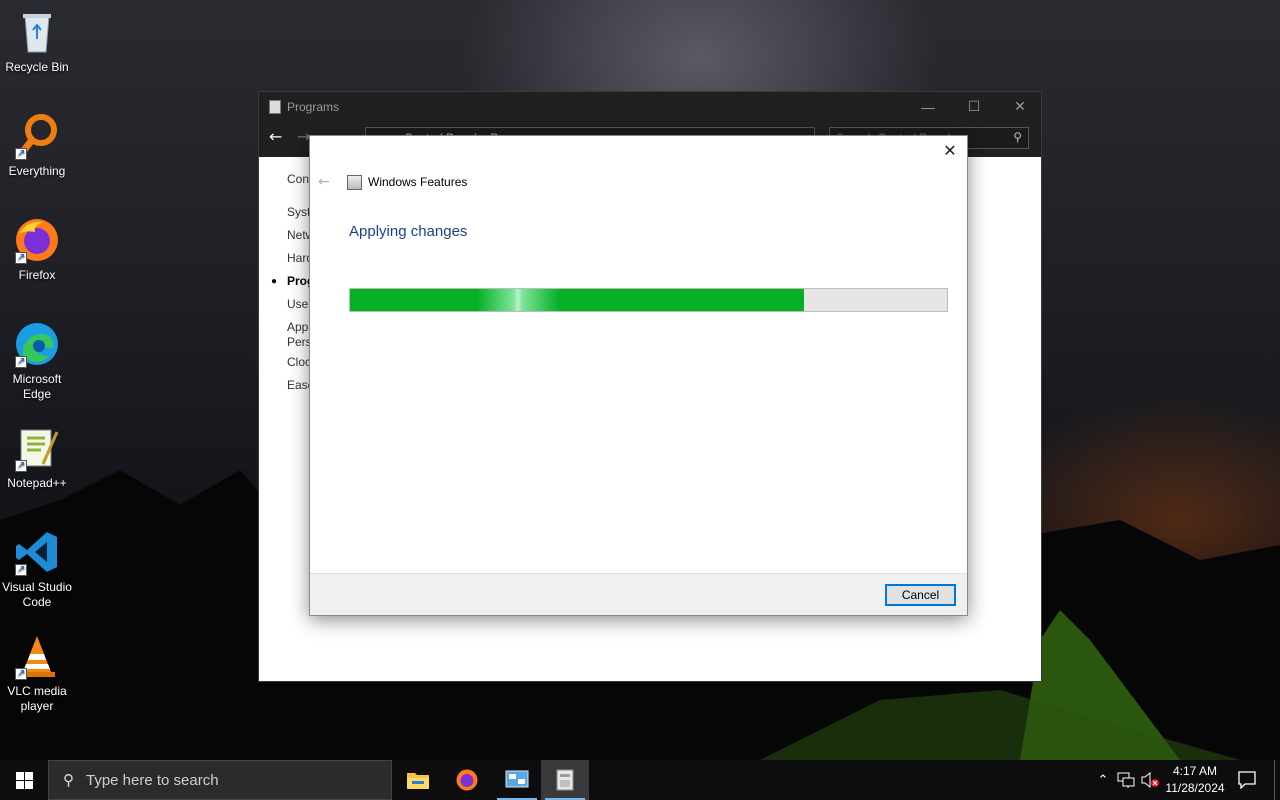 This screenshot has width=1280, height=800. I want to click on clock-date: 11/28/2024, so click(1195, 788).